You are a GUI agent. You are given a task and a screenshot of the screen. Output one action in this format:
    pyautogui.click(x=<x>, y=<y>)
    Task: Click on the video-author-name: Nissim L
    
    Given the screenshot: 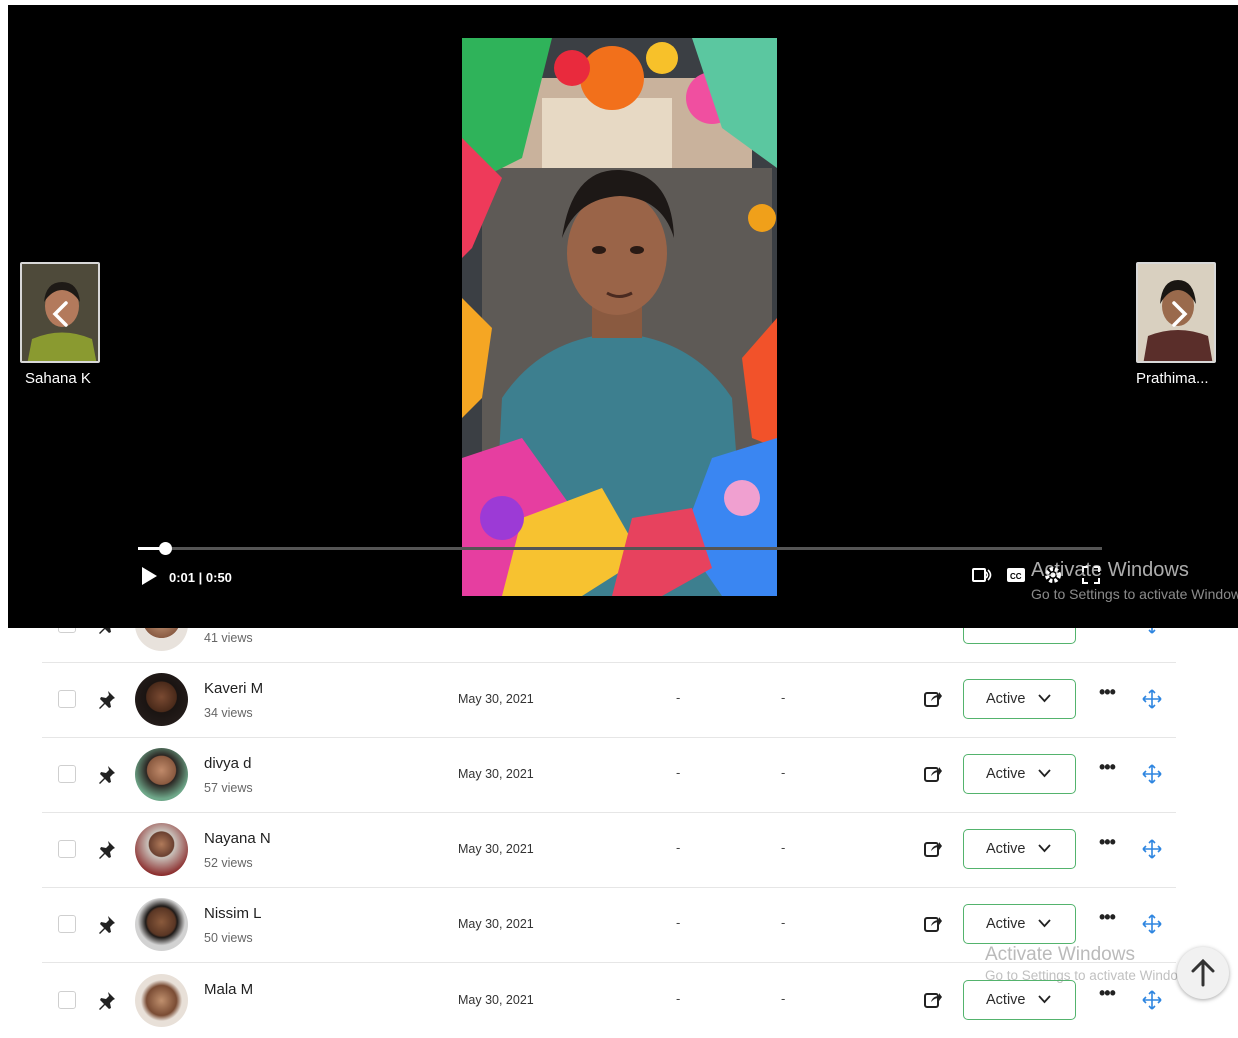 What is the action you would take?
    pyautogui.click(x=233, y=913)
    